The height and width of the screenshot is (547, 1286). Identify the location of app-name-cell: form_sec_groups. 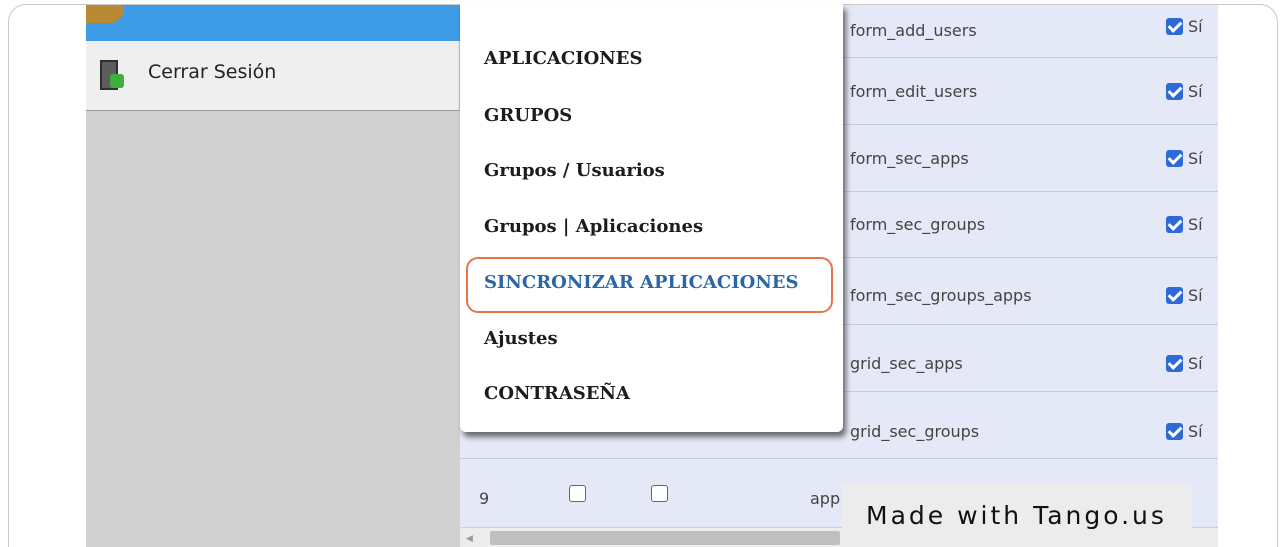
(918, 224).